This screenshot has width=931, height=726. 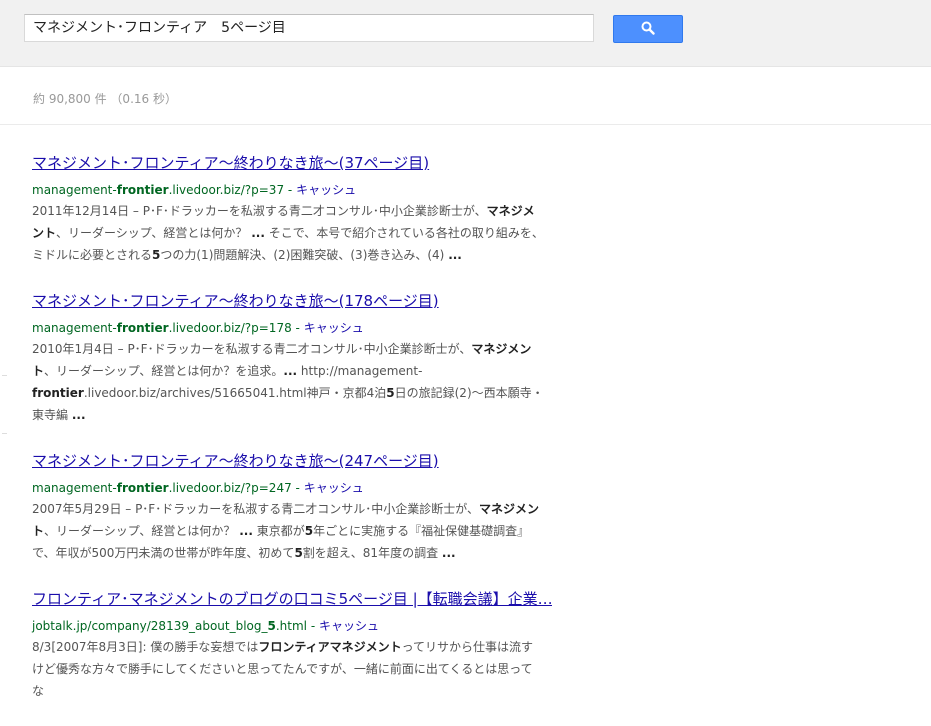 I want to click on url-suffix: .html, so click(x=291, y=626).